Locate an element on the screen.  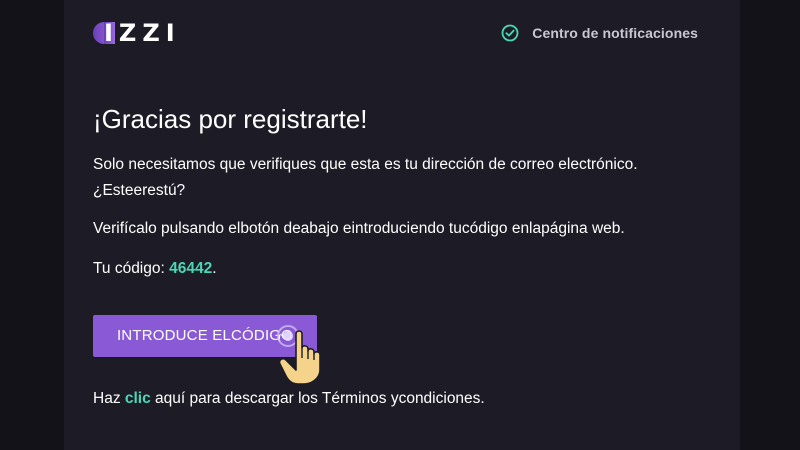
notification-center-label: Centro de notificaciones is located at coordinates (615, 33).